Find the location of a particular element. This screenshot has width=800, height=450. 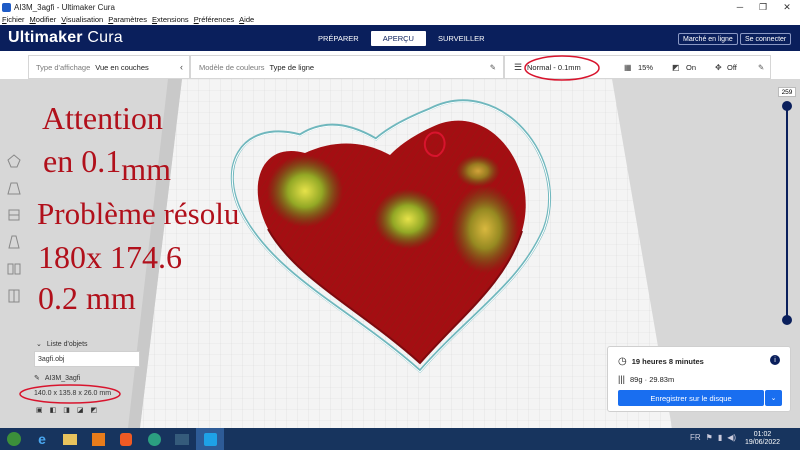

taskbar-clock: 01:02 19/06/2022 is located at coordinates (762, 439).